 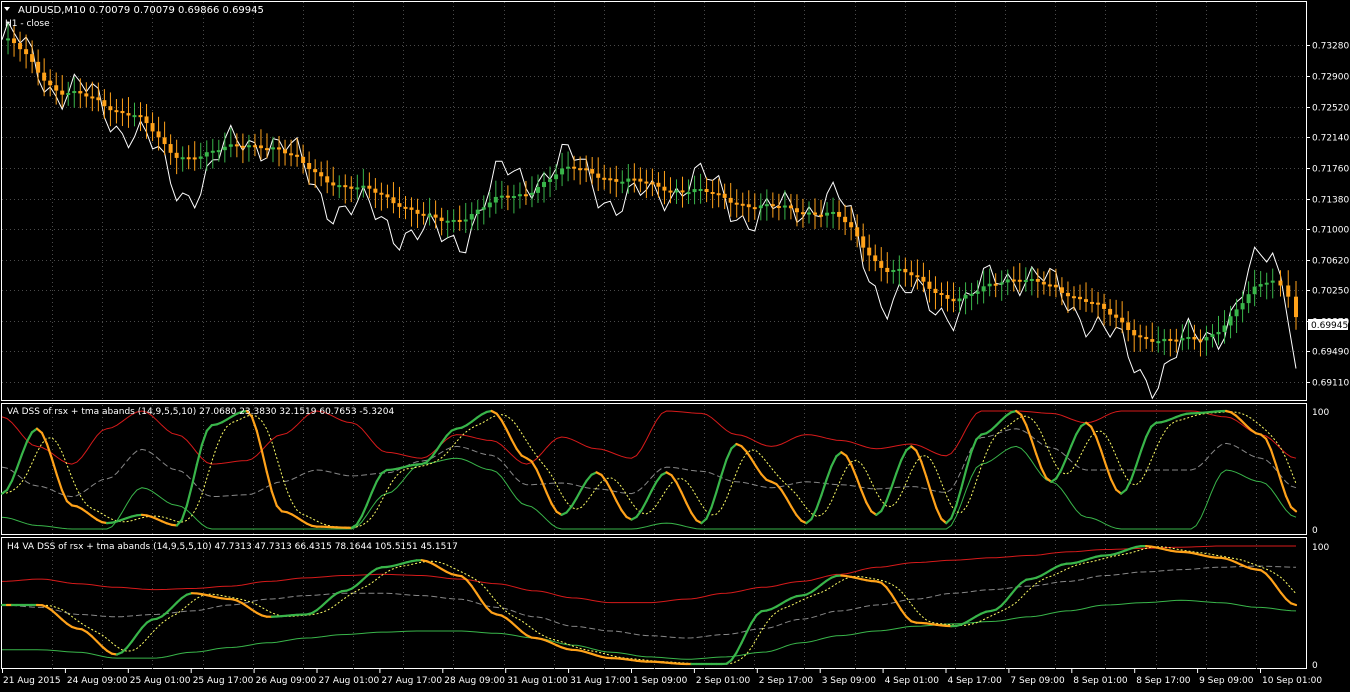 What do you see at coordinates (1329, 326) in the screenshot?
I see `current-price-text: 0.69945` at bounding box center [1329, 326].